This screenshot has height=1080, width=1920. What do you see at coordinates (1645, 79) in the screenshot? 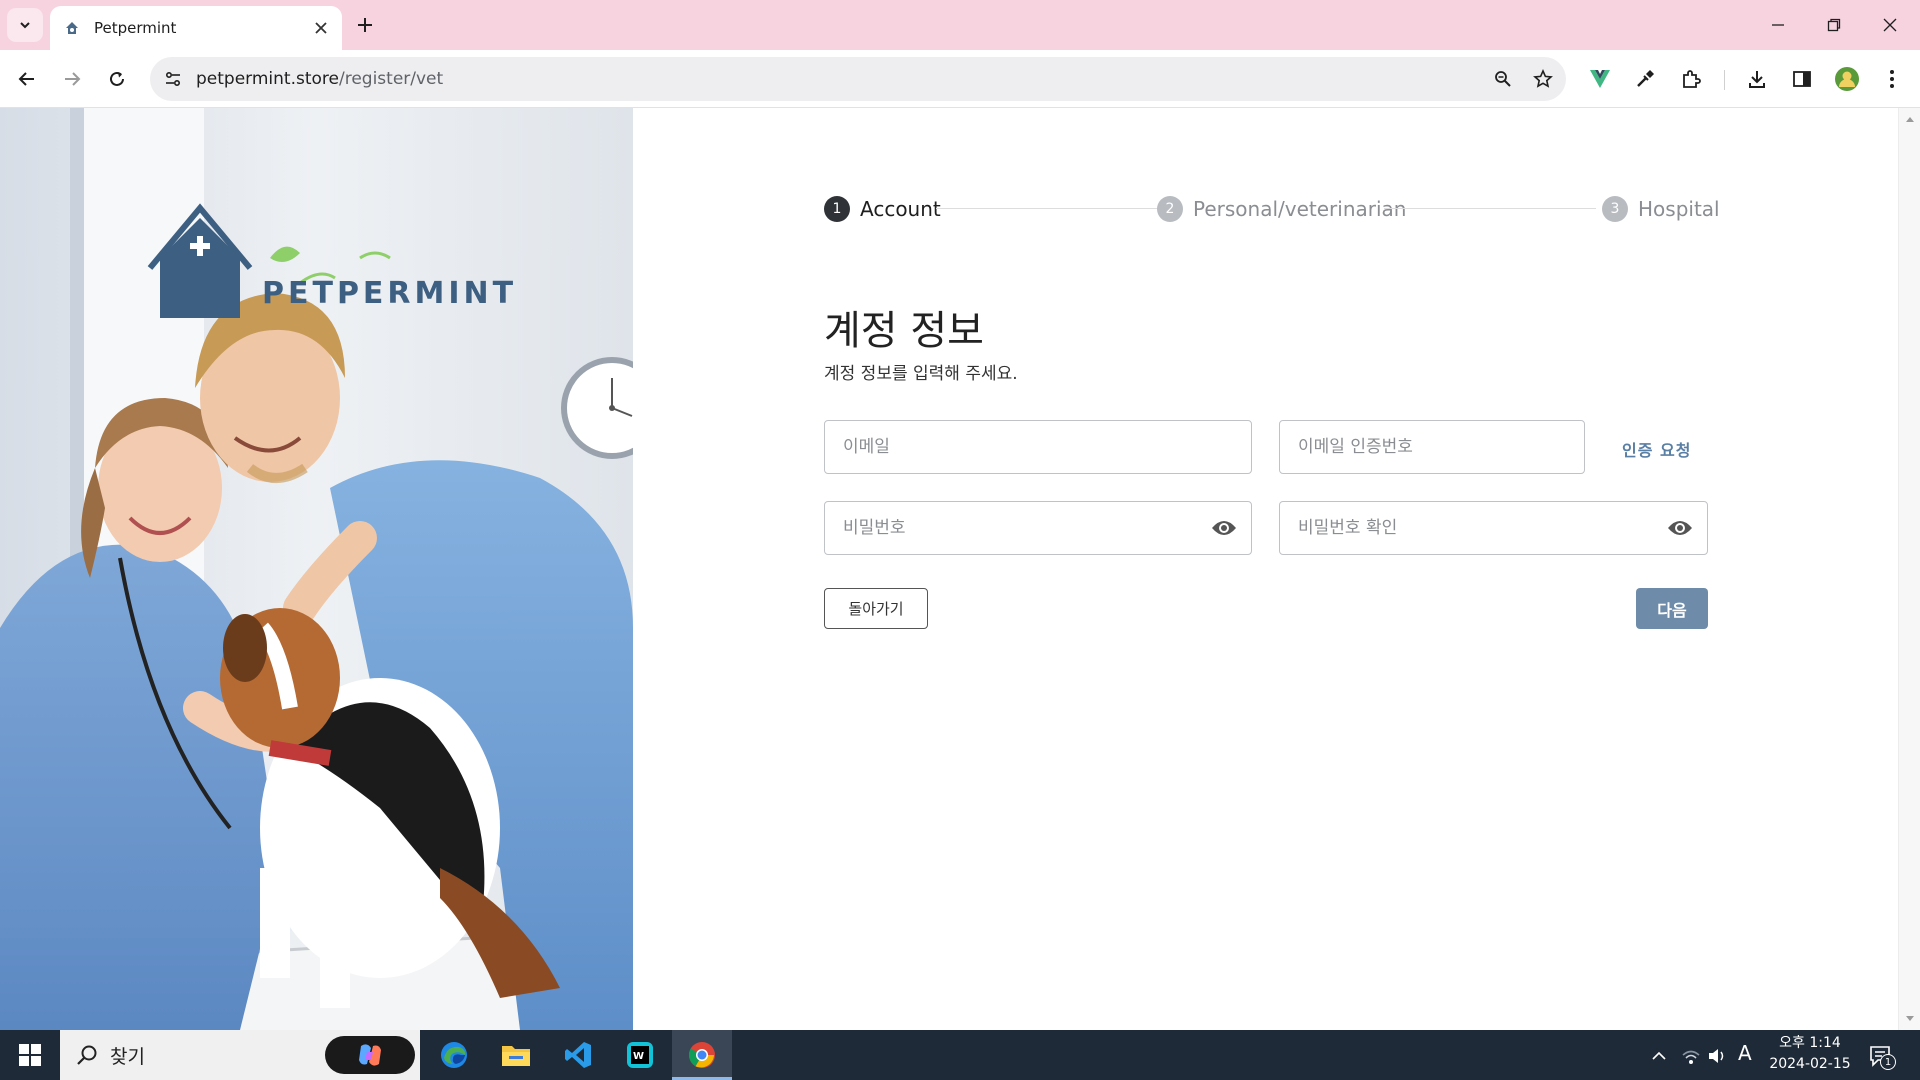
I see `eyedropper-extension-icon` at bounding box center [1645, 79].